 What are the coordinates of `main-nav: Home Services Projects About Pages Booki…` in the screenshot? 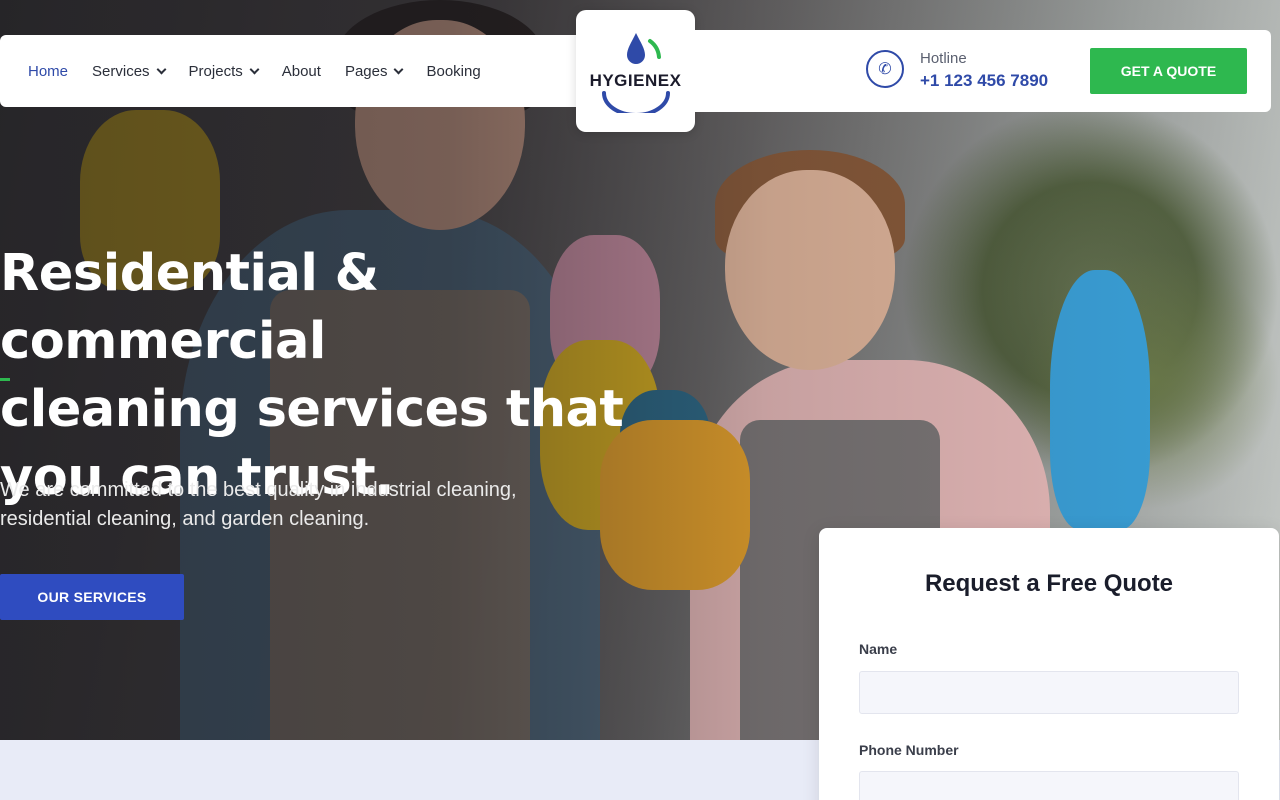 It's located at (292, 71).